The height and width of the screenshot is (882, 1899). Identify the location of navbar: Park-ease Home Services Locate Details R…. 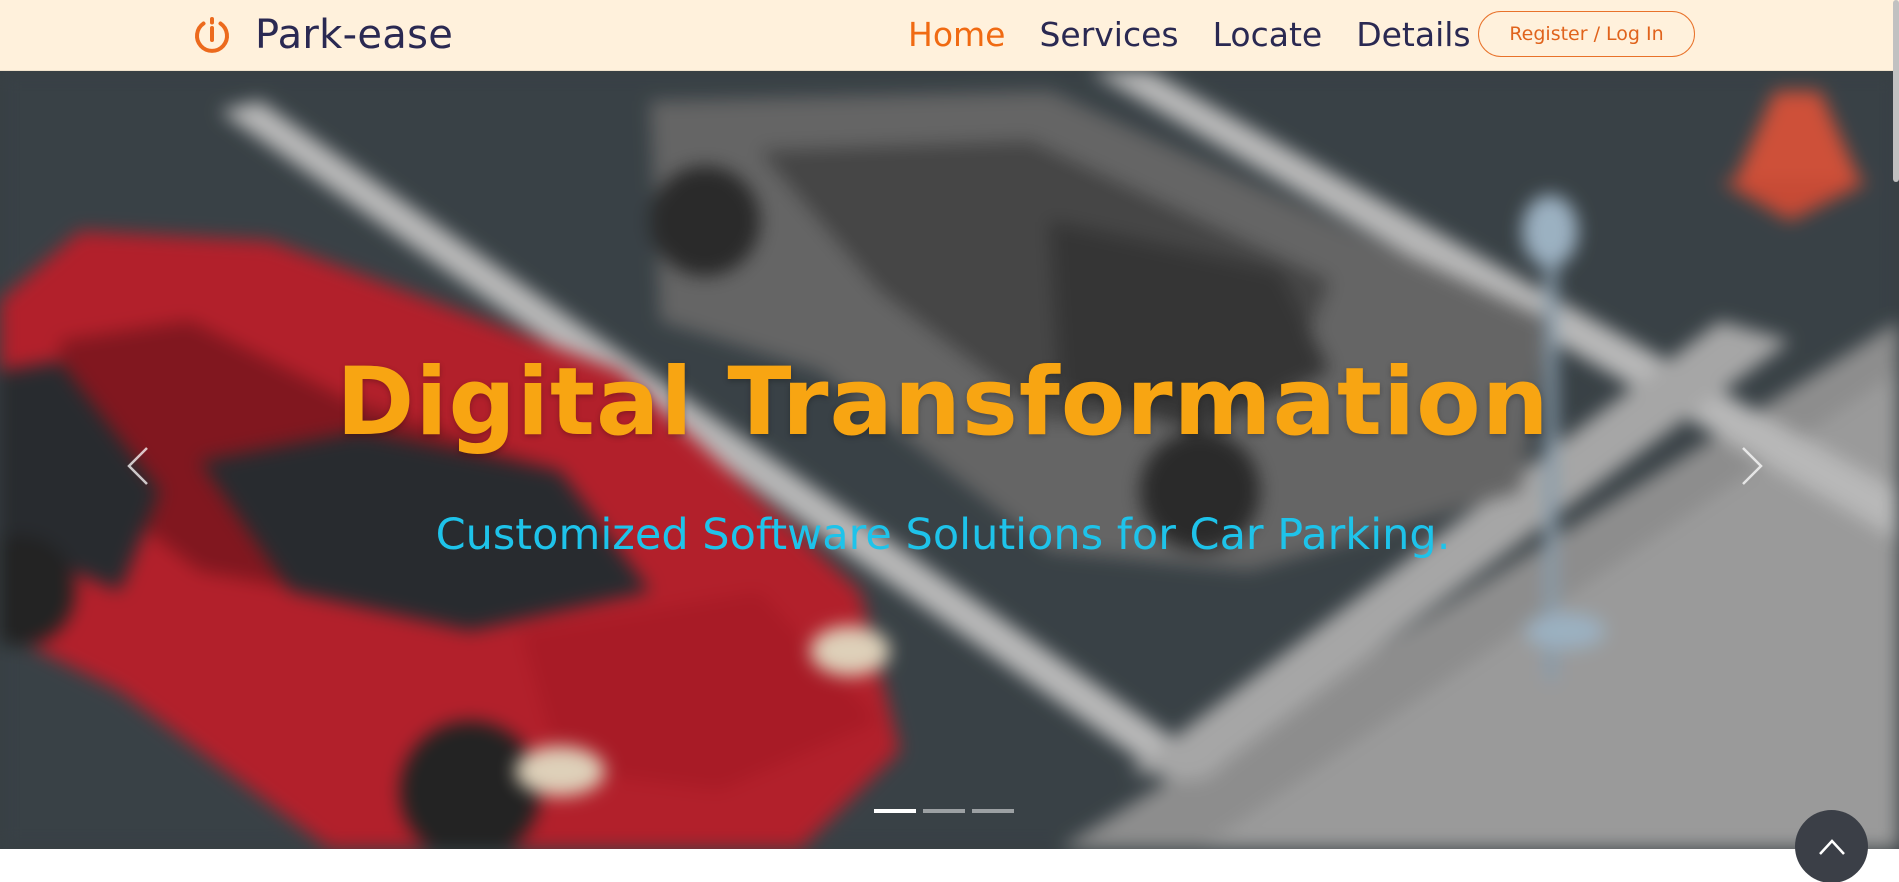
(949, 35).